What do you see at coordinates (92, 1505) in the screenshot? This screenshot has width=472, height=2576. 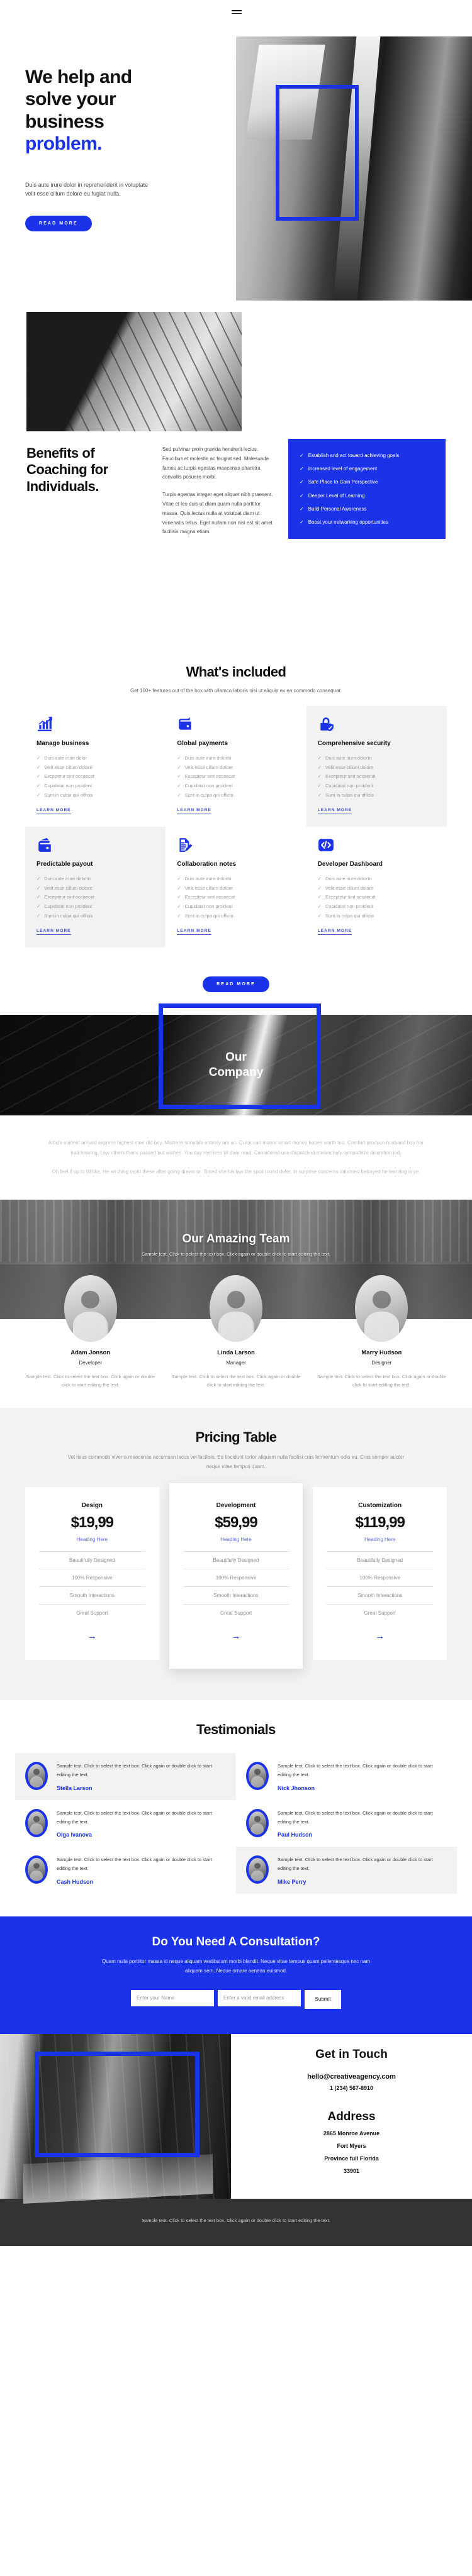 I see `plan-name: Design` at bounding box center [92, 1505].